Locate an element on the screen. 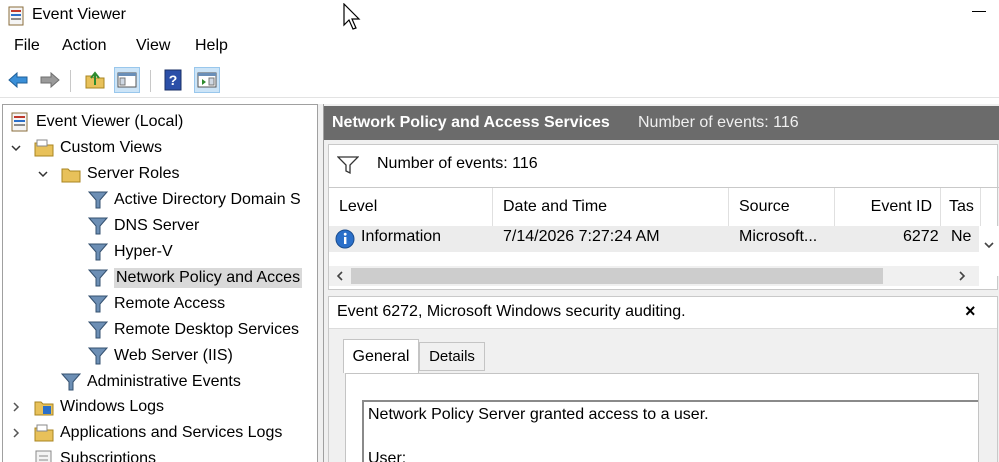 The height and width of the screenshot is (462, 999). console-tree-icon is located at coordinates (127, 80).